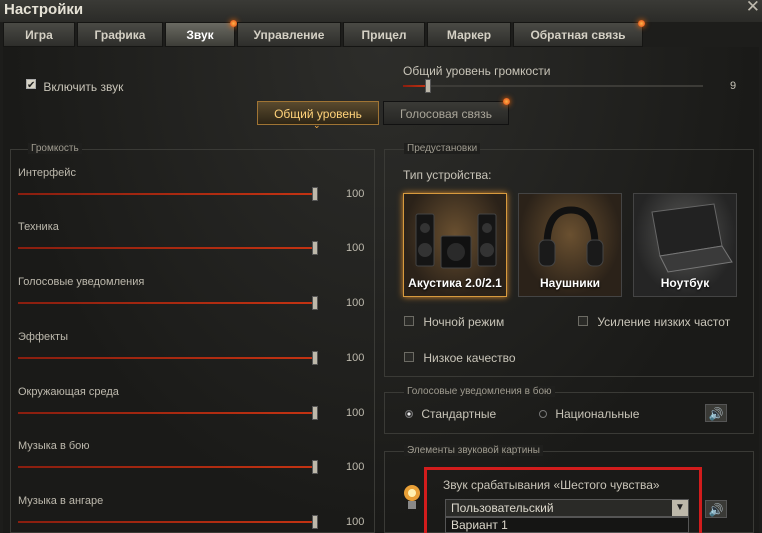  What do you see at coordinates (570, 283) in the screenshot?
I see `device-label: Наушники` at bounding box center [570, 283].